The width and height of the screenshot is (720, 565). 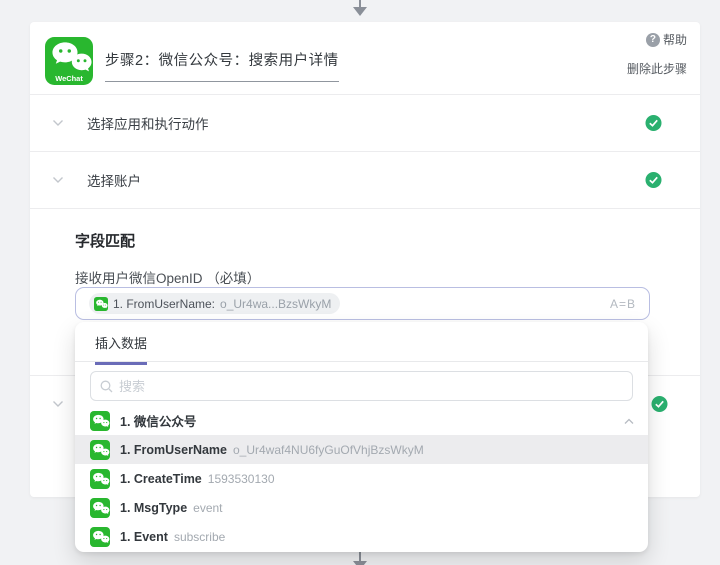 I want to click on search-icon, so click(x=106, y=386).